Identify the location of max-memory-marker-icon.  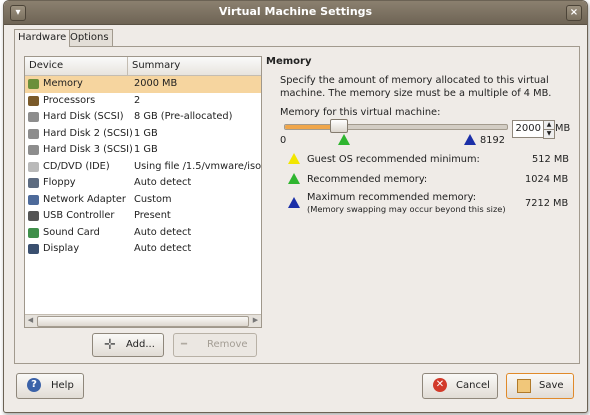
(470, 139).